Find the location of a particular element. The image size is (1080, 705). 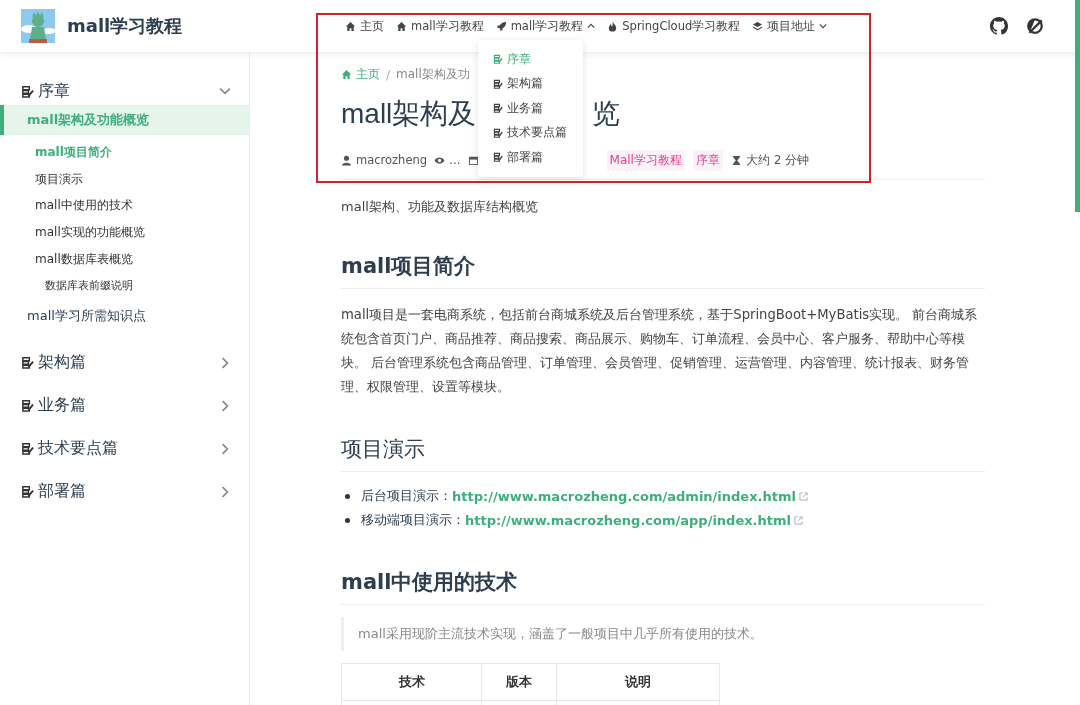

sidebar-subitem: 数据库表前缀说明 is located at coordinates (124, 285).